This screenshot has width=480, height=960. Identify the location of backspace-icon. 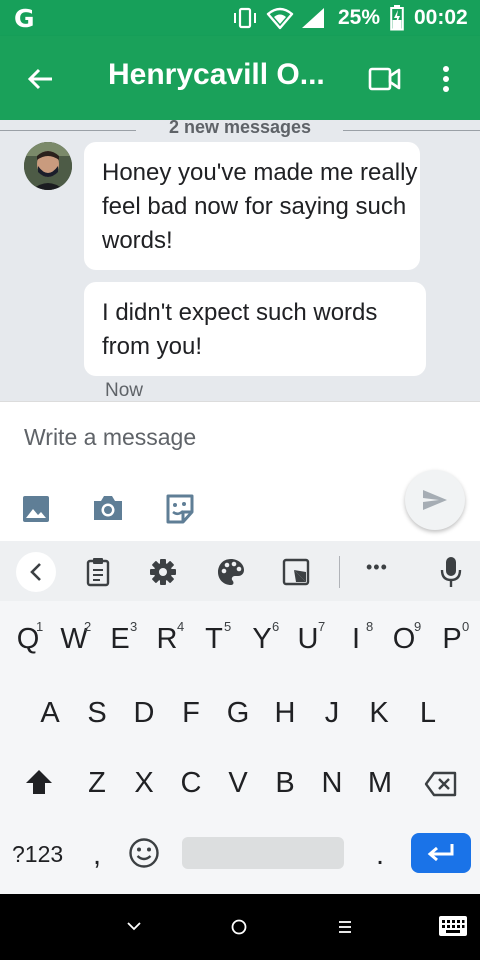
(441, 784).